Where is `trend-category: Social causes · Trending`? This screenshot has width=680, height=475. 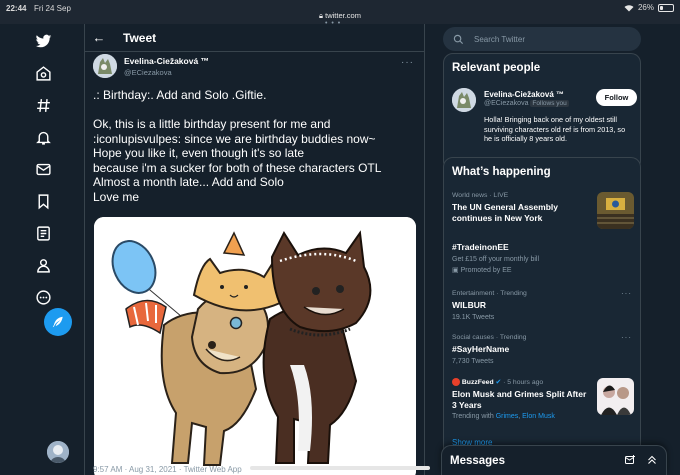
trend-category: Social causes · Trending is located at coordinates (489, 337).